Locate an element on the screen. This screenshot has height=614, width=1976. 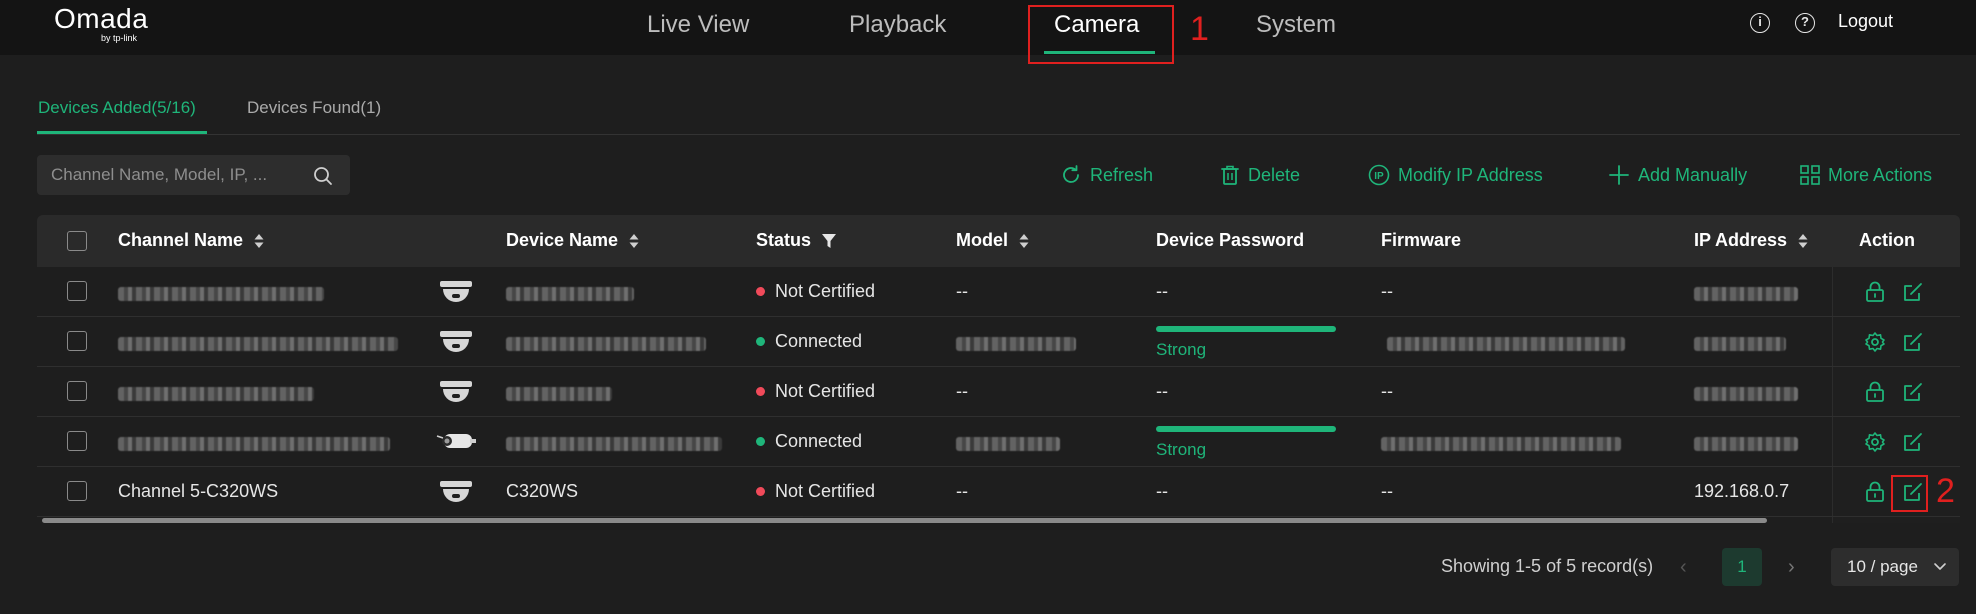
search-icon is located at coordinates (323, 176).